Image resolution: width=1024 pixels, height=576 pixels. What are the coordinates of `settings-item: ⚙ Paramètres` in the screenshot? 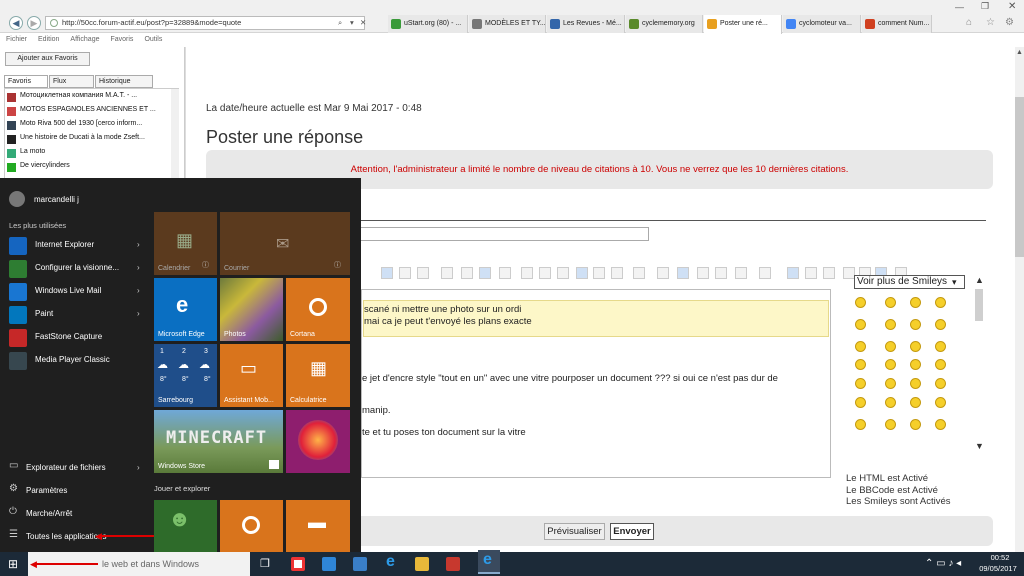 It's located at (38, 489).